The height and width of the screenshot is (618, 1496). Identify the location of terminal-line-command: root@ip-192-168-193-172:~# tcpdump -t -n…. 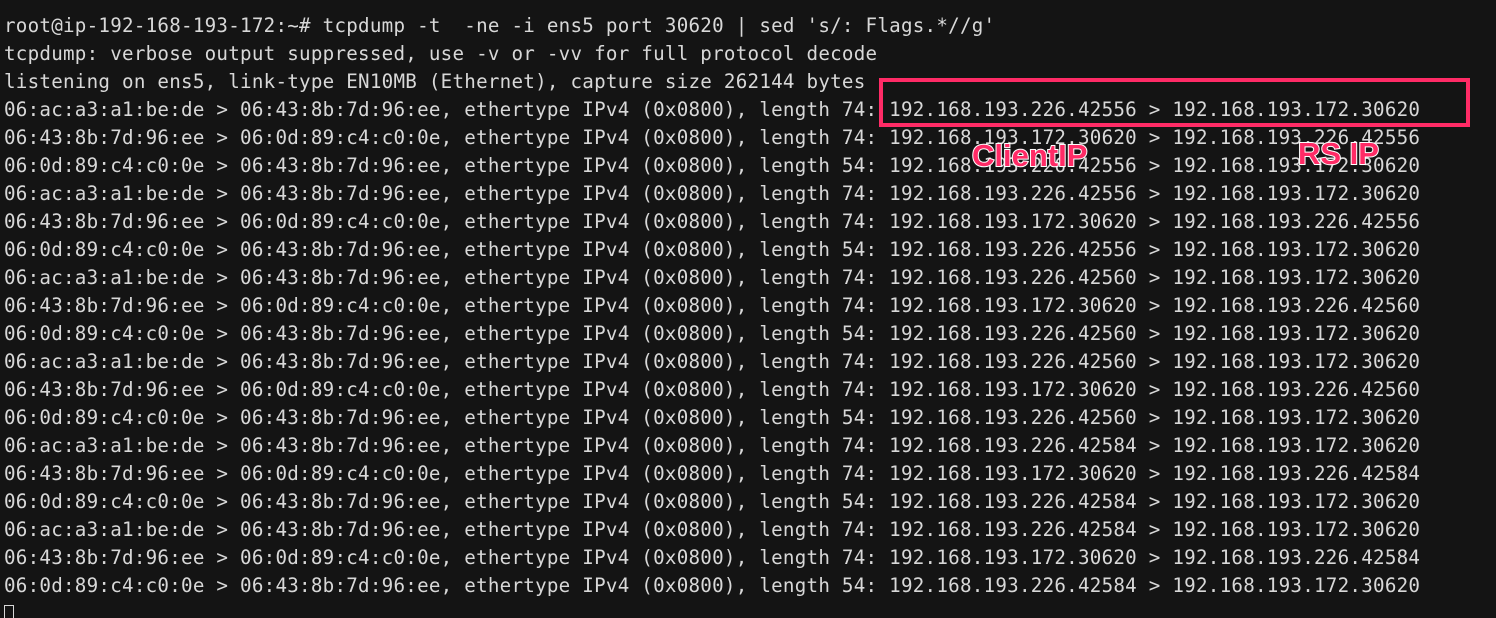
(500, 25).